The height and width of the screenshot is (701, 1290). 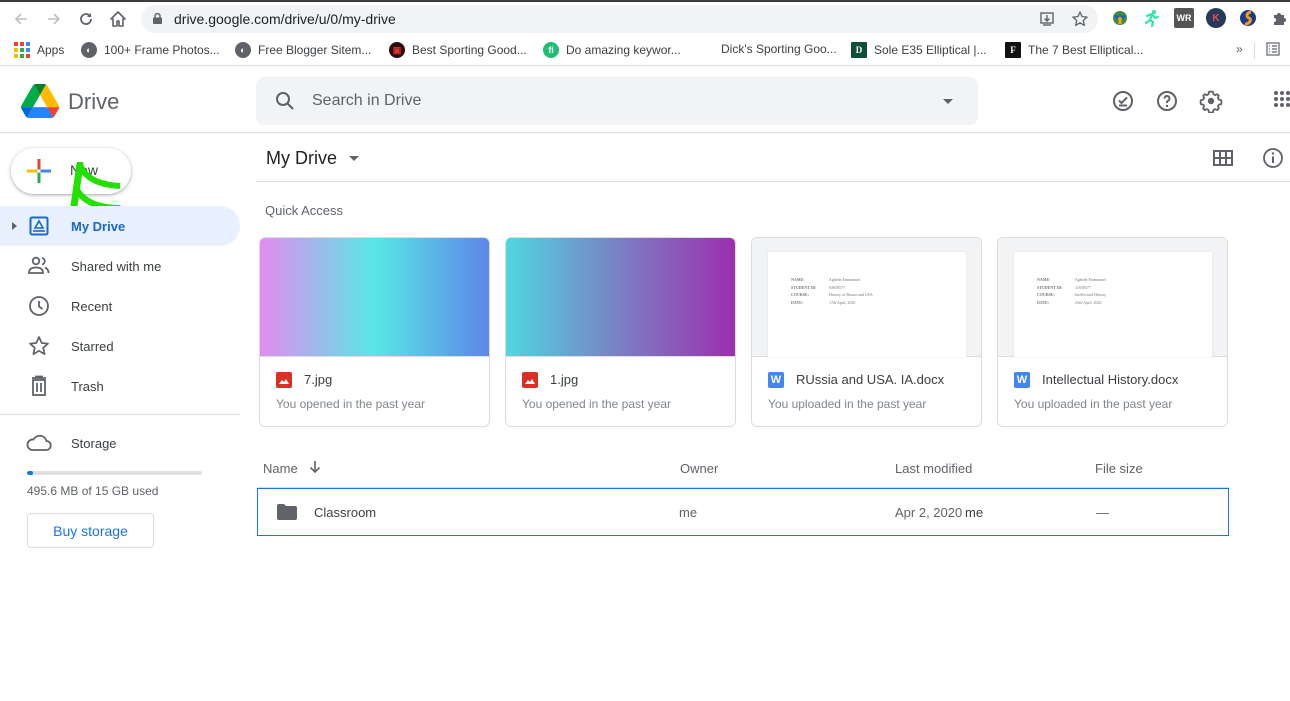 I want to click on app-name: Drive, so click(x=93, y=102).